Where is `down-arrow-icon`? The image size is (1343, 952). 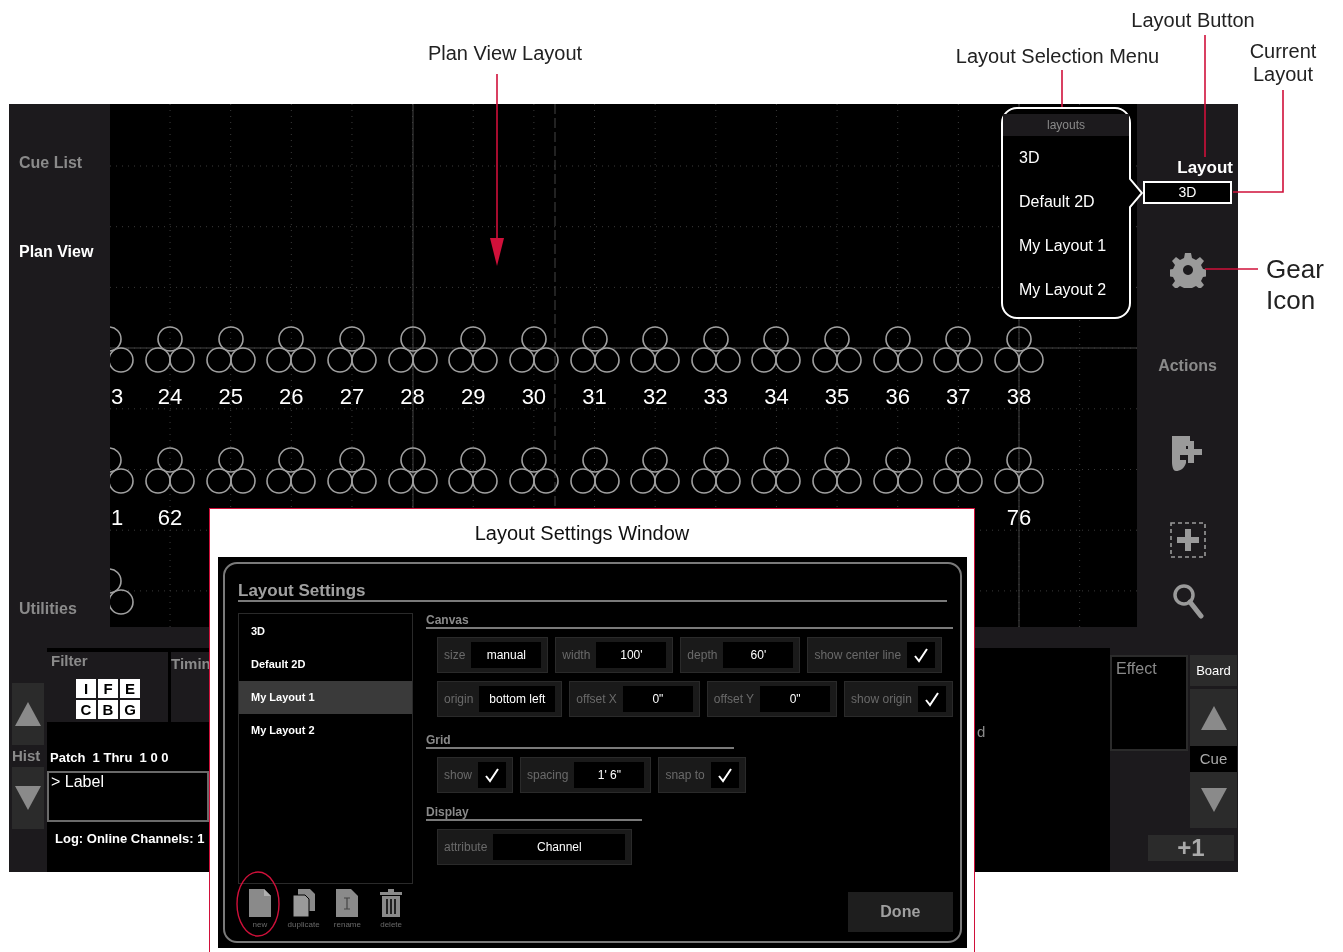
down-arrow-icon is located at coordinates (28, 798).